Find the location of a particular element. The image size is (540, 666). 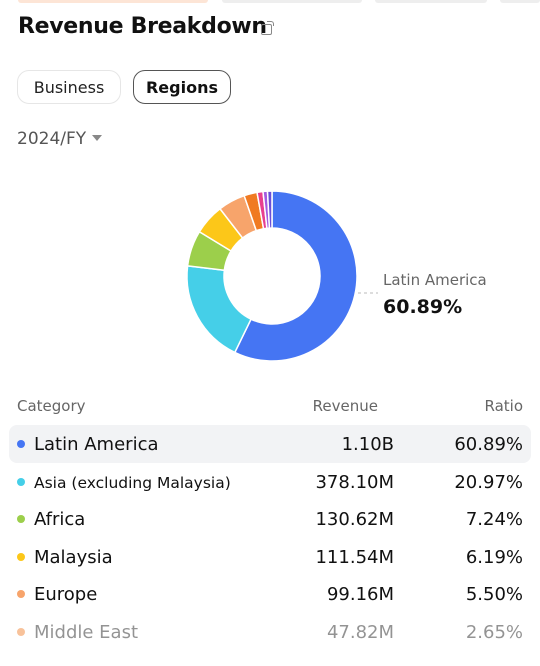

table-row: Africa 130.62M 7.24% is located at coordinates (270, 519).